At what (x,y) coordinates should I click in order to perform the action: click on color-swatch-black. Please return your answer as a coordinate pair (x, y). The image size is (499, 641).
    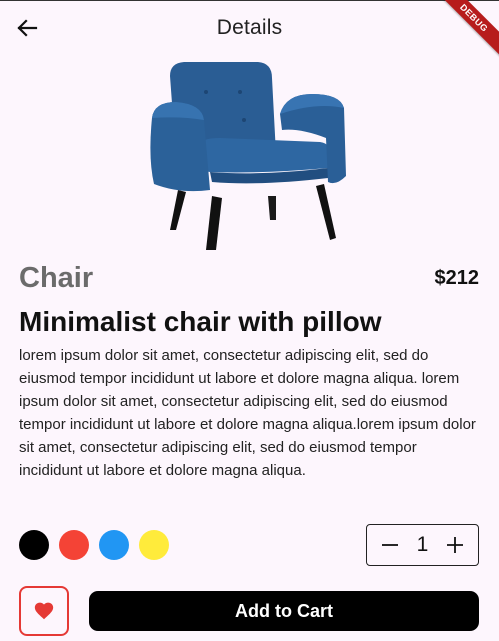
    Looking at the image, I should click on (34, 545).